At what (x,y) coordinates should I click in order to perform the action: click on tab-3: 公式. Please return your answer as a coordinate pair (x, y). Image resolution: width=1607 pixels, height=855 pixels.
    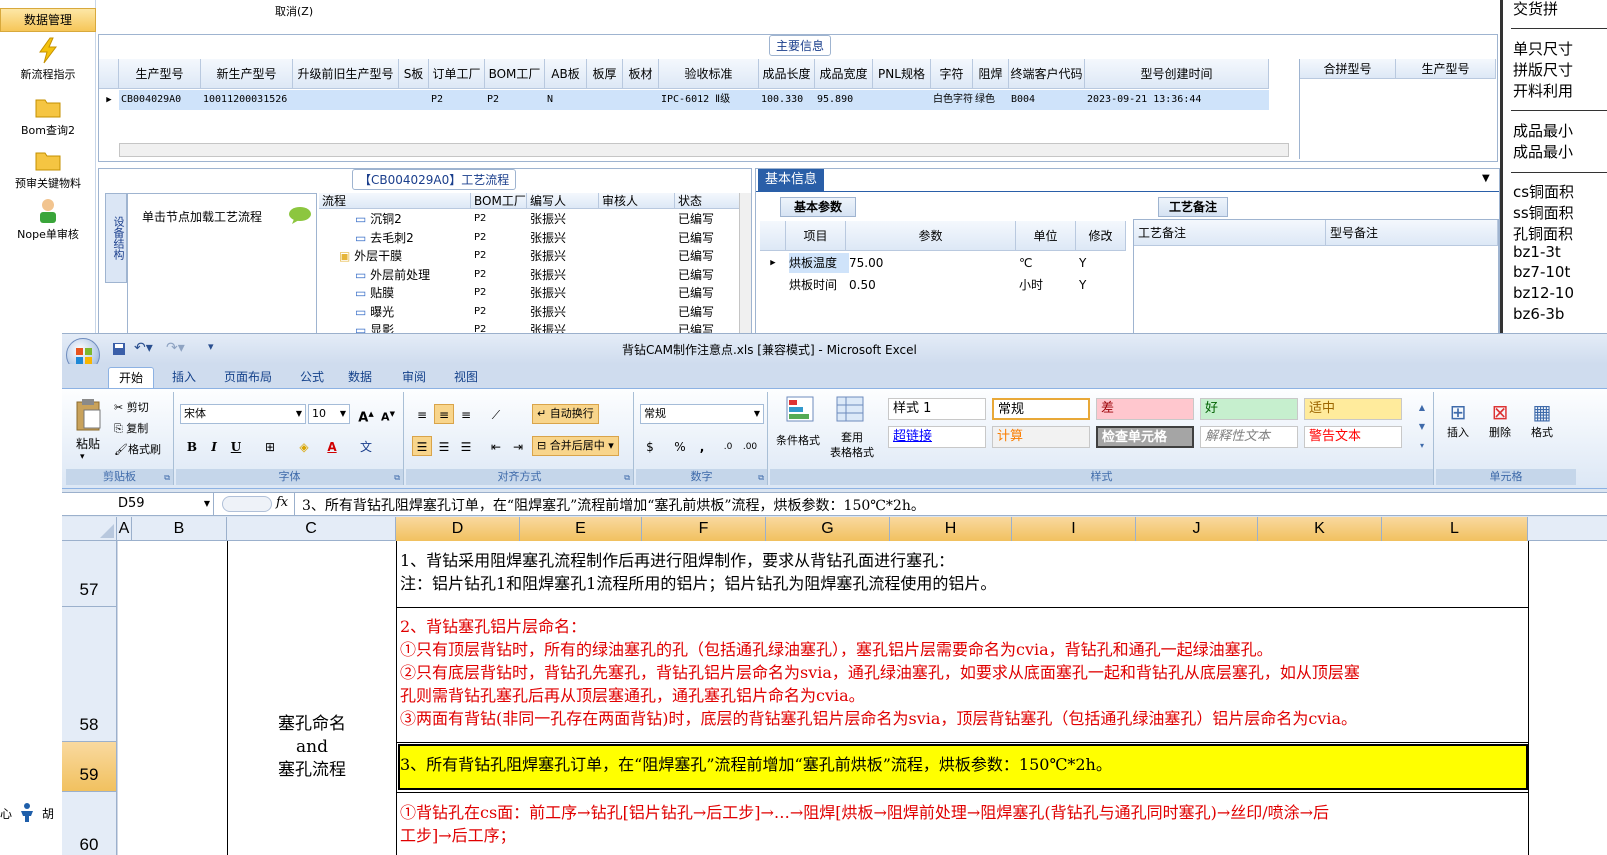
    Looking at the image, I should click on (312, 377).